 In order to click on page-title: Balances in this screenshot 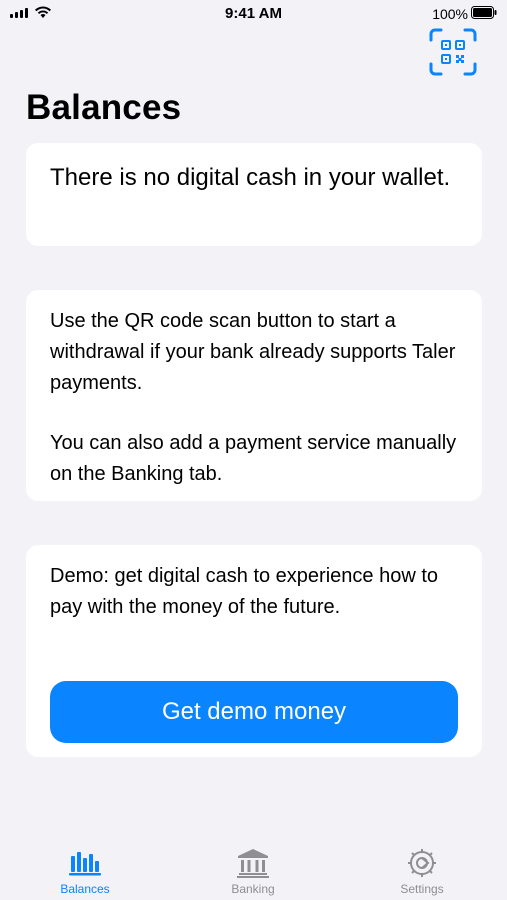, I will do `click(104, 107)`.